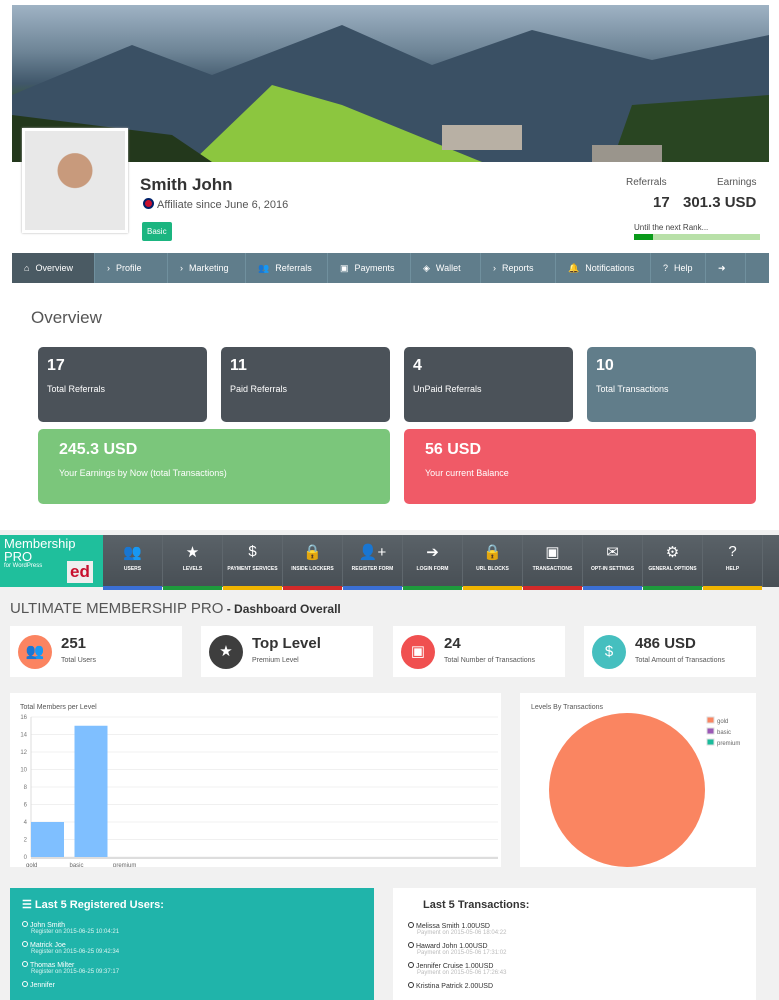  I want to click on stat-box: $486 USD Total Amount of Transactions, so click(670, 651).